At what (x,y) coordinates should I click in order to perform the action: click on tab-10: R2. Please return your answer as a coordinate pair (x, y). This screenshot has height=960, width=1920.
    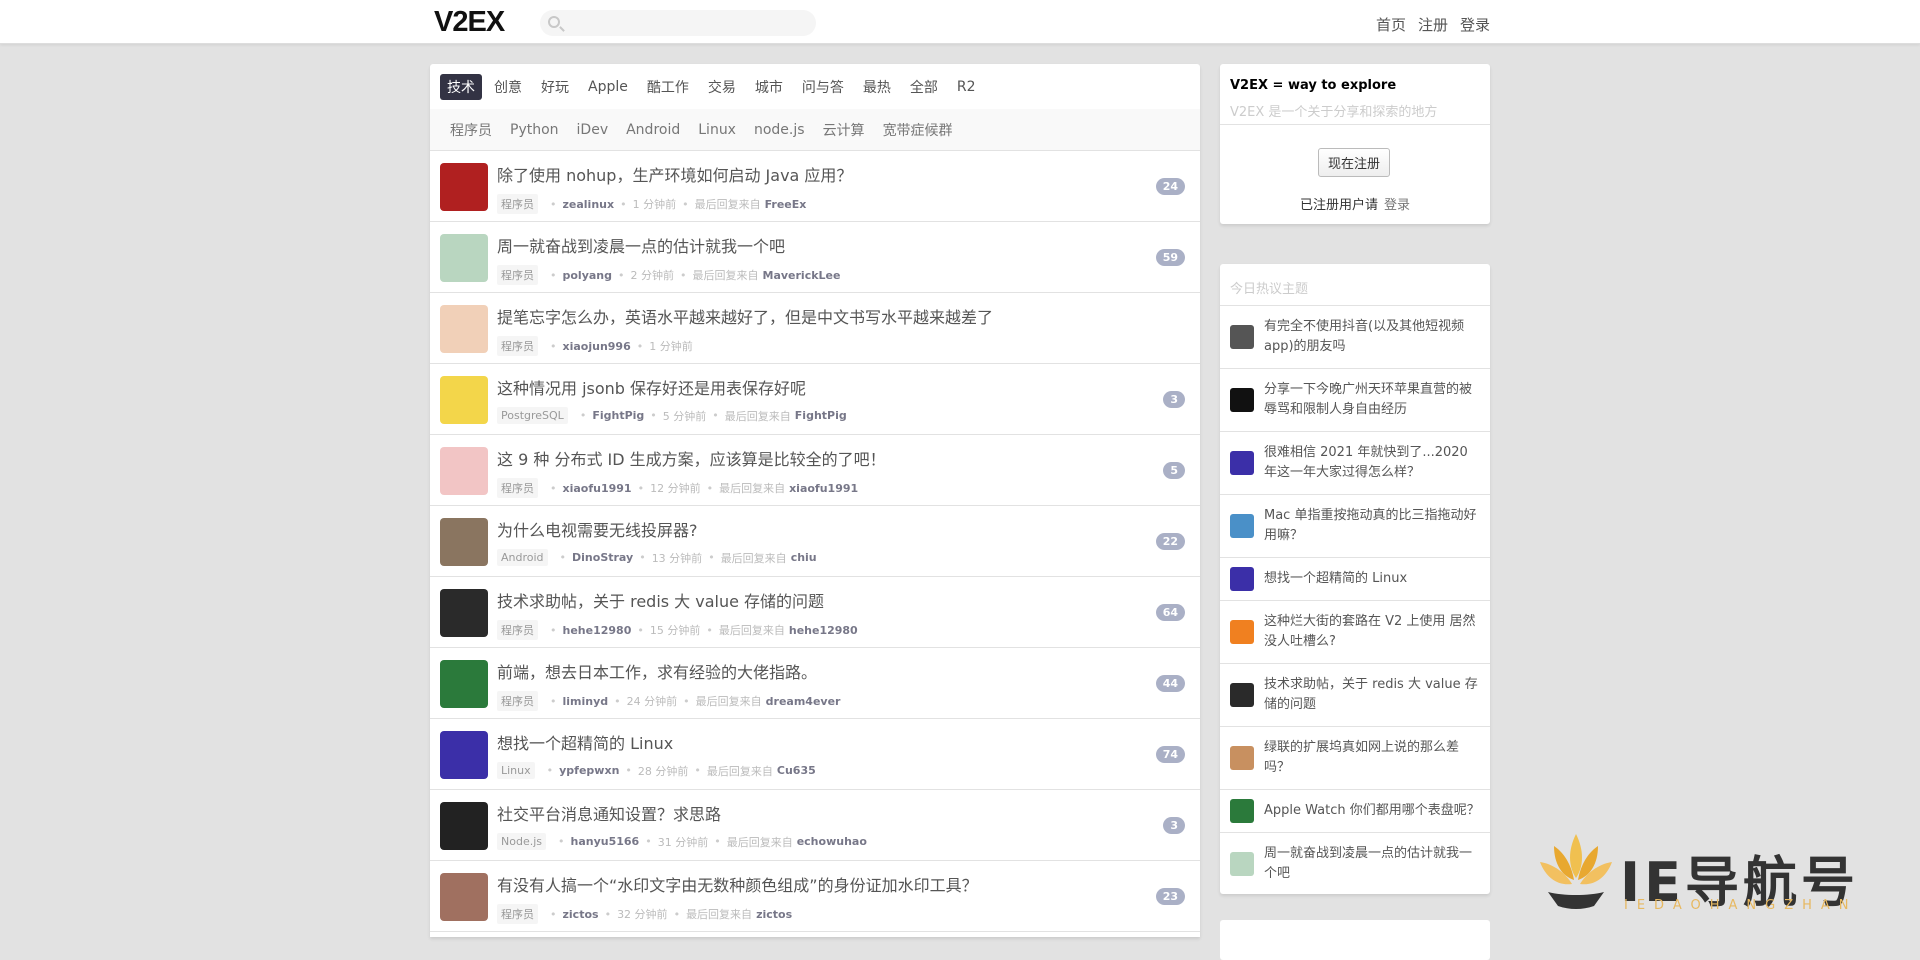
    Looking at the image, I should click on (966, 87).